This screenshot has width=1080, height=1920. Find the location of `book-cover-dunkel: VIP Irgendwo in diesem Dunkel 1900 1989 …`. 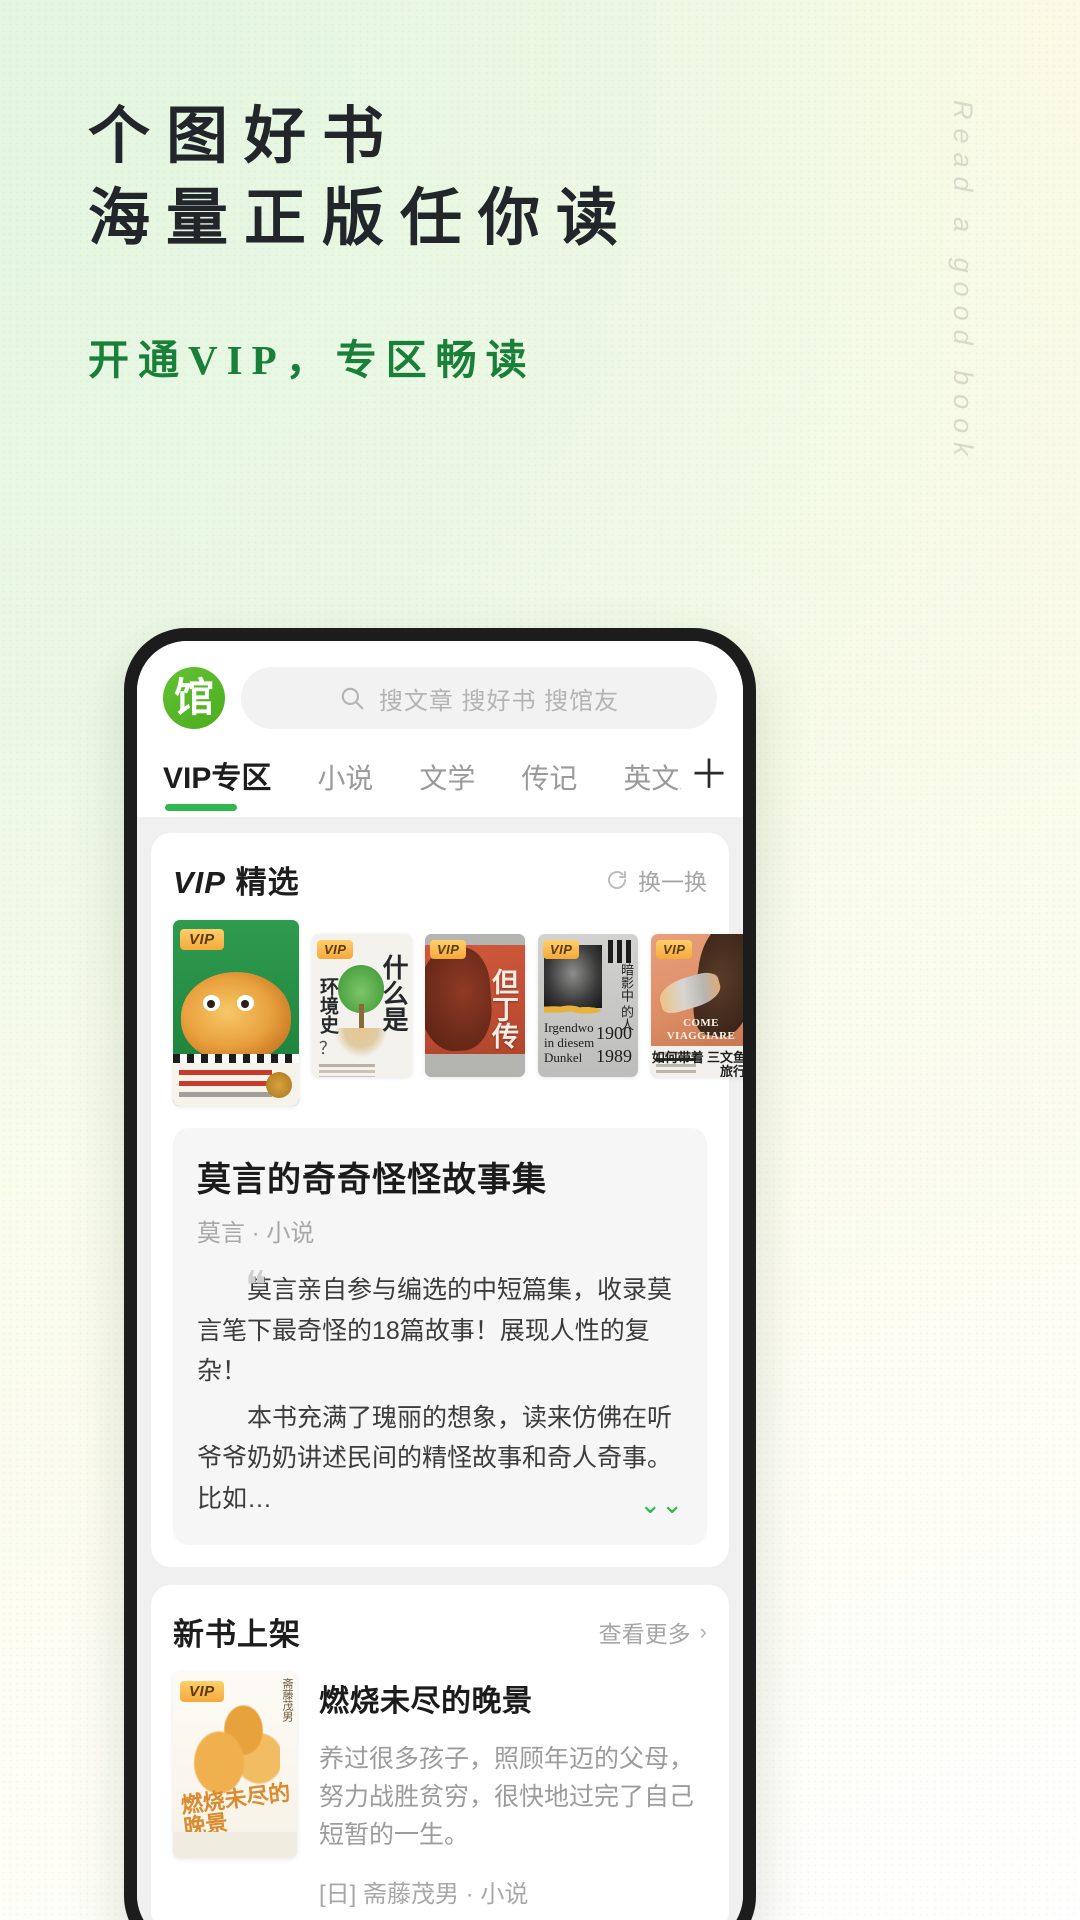

book-cover-dunkel: VIP Irgendwo in diesem Dunkel 1900 1989 … is located at coordinates (588, 1005).